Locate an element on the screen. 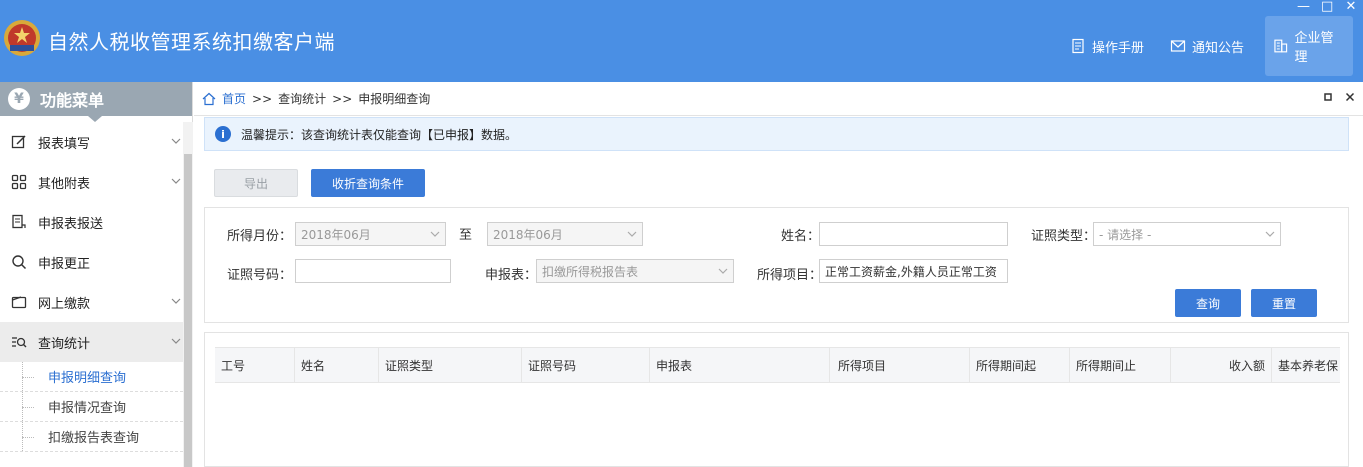  tip-text: 温馨提示：该查询统计表仅能查询【已申报】数据。 is located at coordinates (379, 134).